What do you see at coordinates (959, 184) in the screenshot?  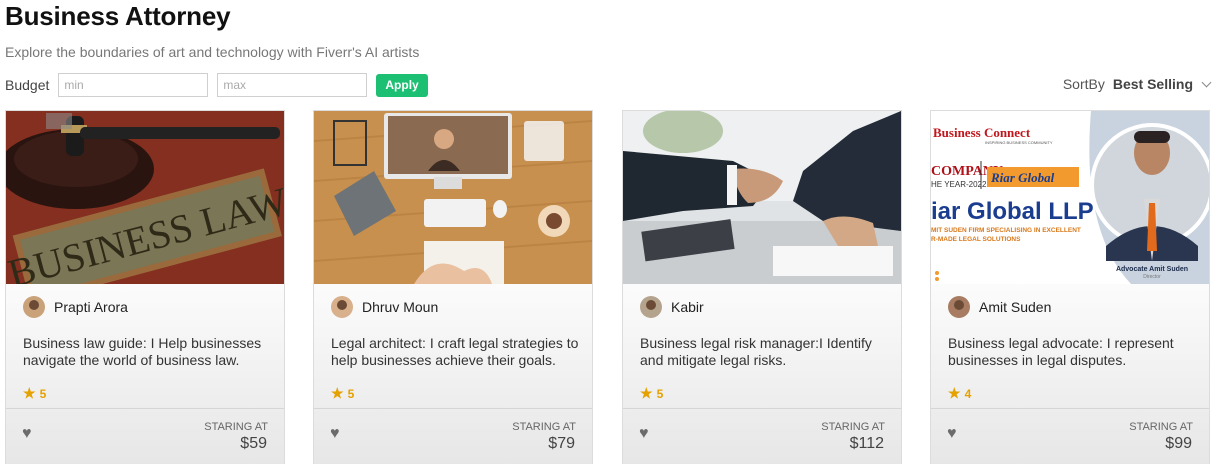 I see `year-text: HE YEAR-2022` at bounding box center [959, 184].